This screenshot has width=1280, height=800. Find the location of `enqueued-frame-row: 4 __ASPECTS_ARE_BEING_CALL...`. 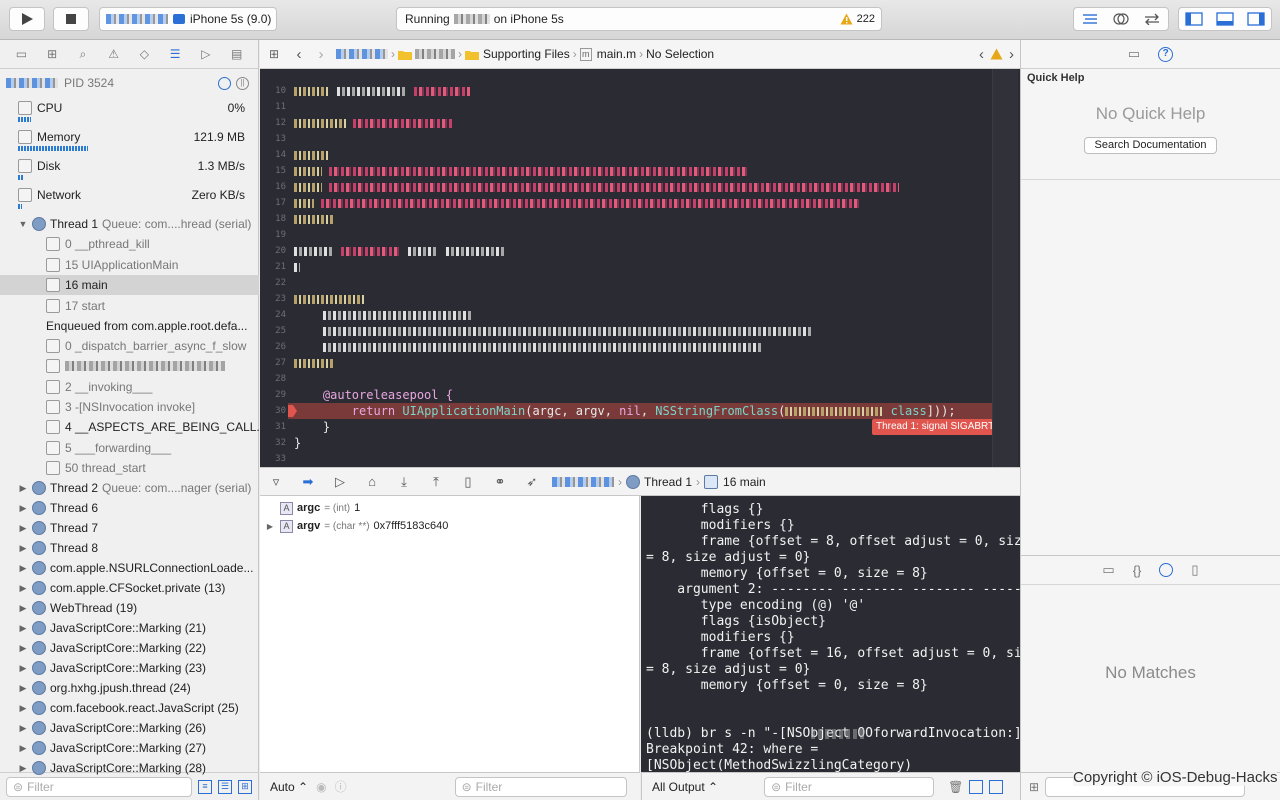

enqueued-frame-row: 4 __ASPECTS_ARE_BEING_CALL... is located at coordinates (129, 427).